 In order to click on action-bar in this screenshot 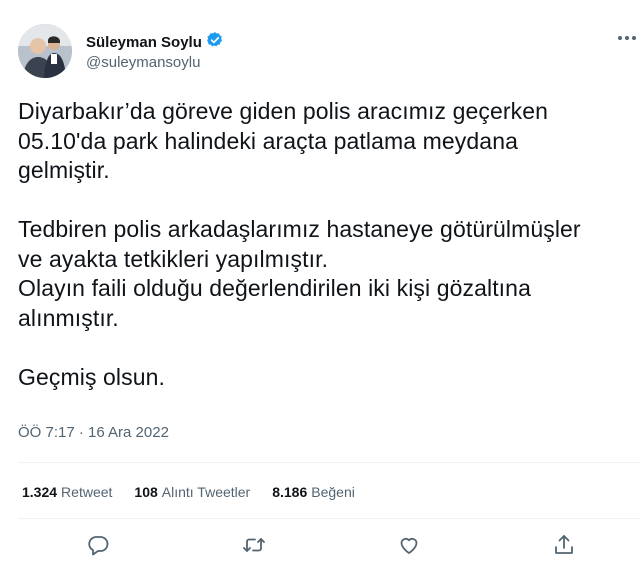, I will do `click(320, 545)`.